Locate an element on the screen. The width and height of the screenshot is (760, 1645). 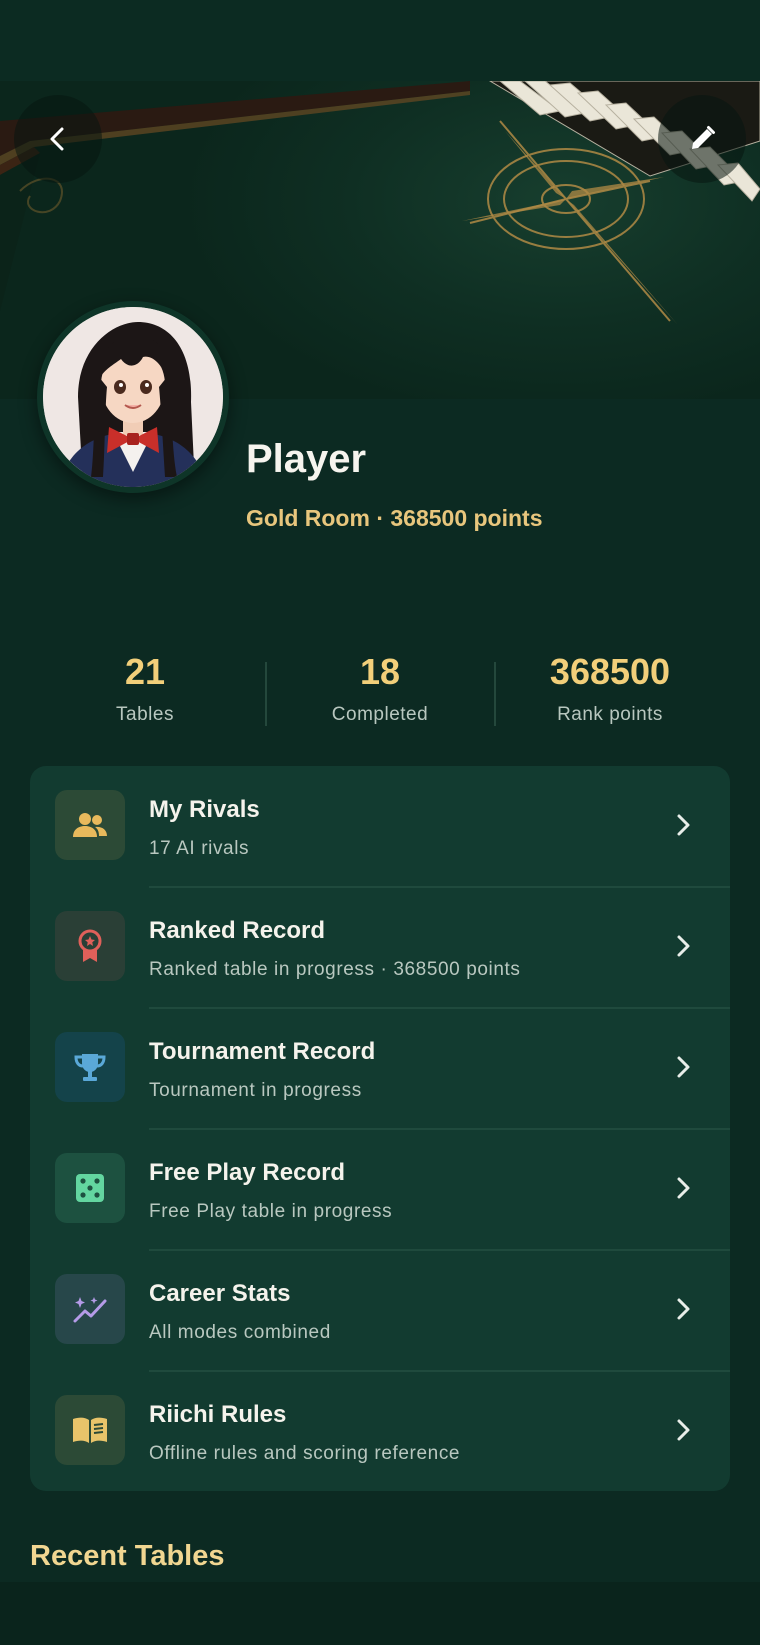
people-icon is located at coordinates (90, 825).